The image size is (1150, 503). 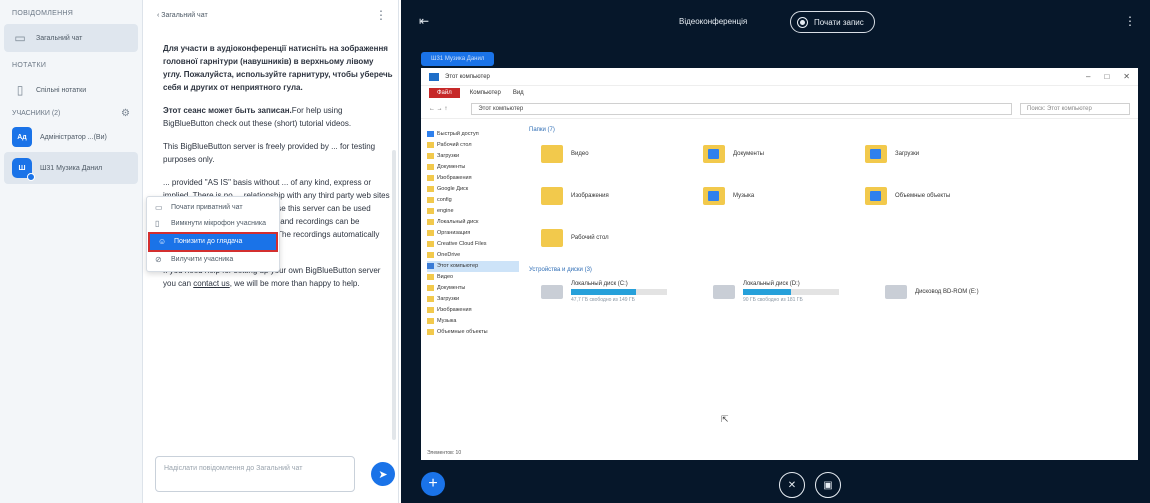 What do you see at coordinates (1088, 76) in the screenshot?
I see `minimize-icon: –` at bounding box center [1088, 76].